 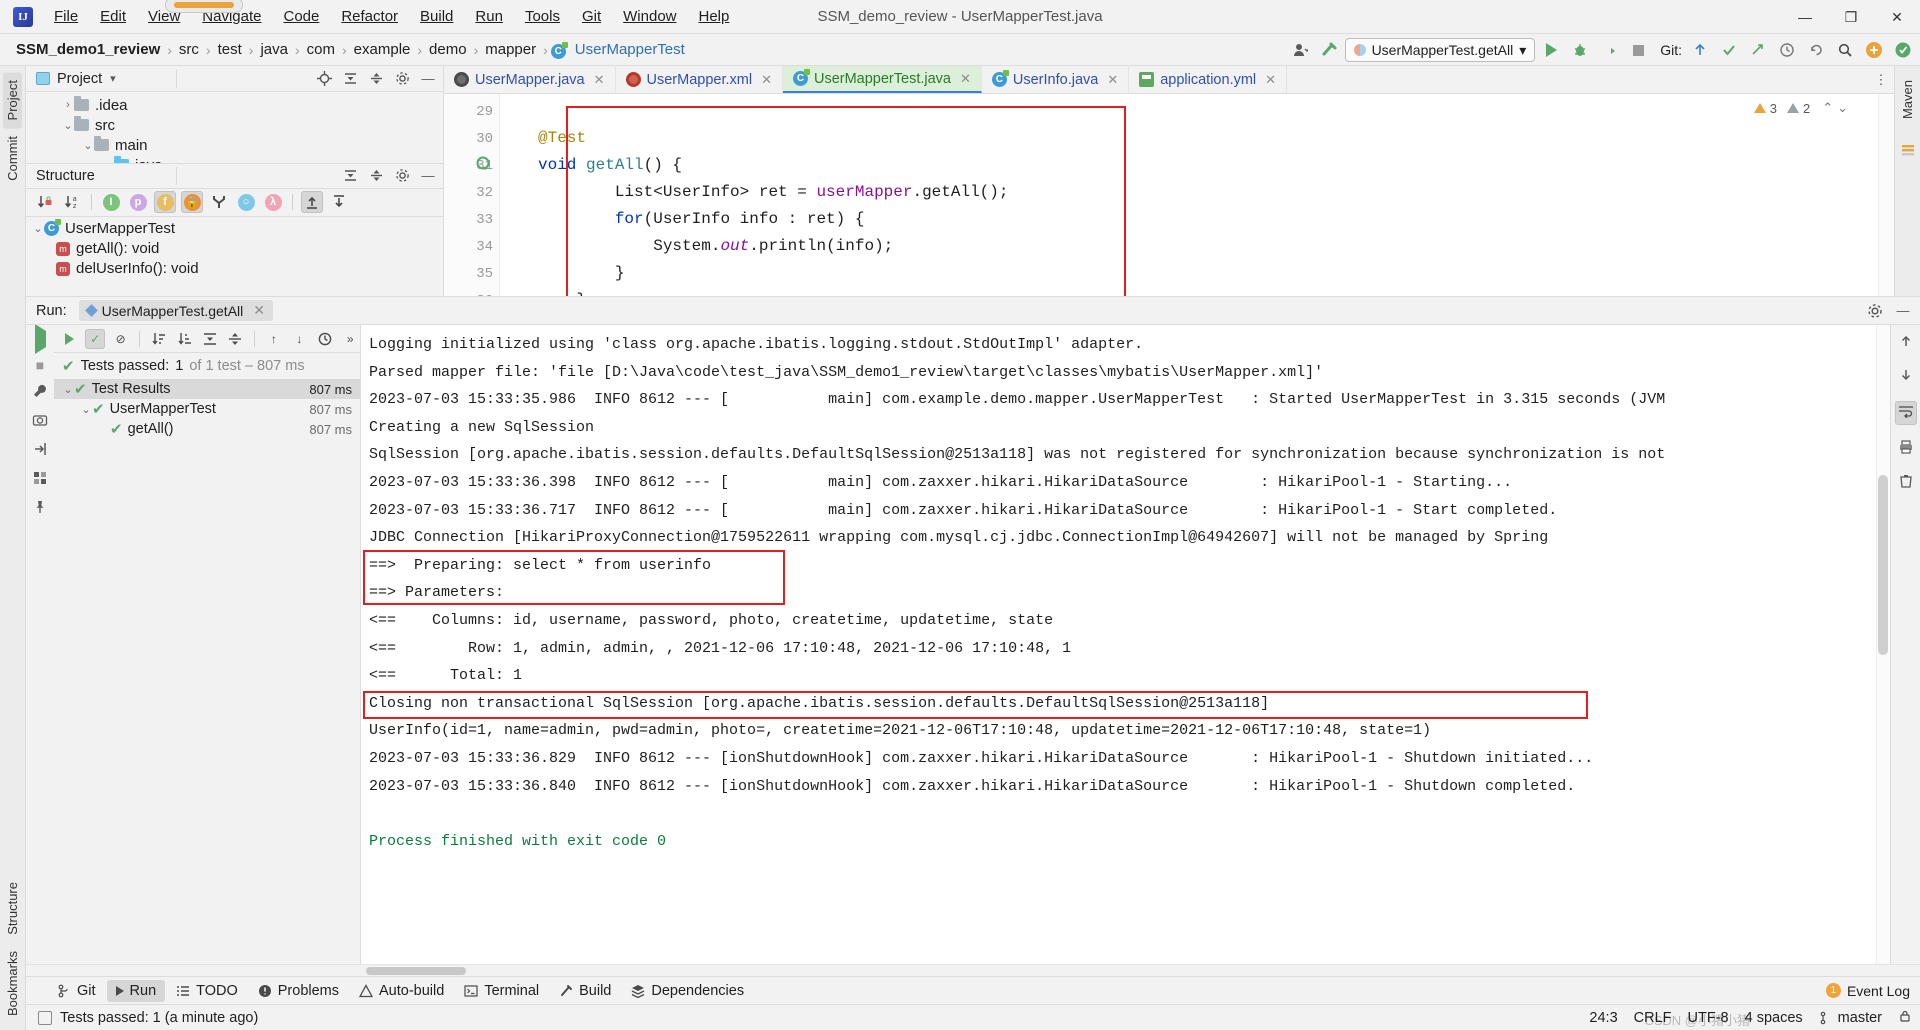 What do you see at coordinates (113, 16) in the screenshot?
I see `menu-edit: Edit` at bounding box center [113, 16].